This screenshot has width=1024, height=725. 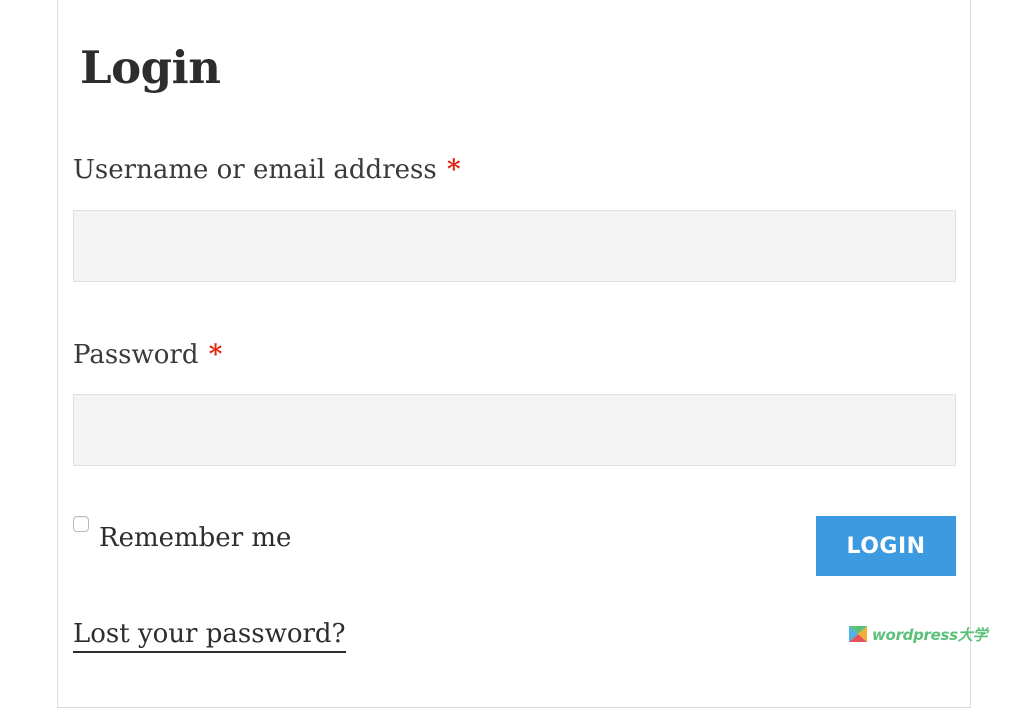 I want to click on password-label: Password *, so click(x=147, y=355).